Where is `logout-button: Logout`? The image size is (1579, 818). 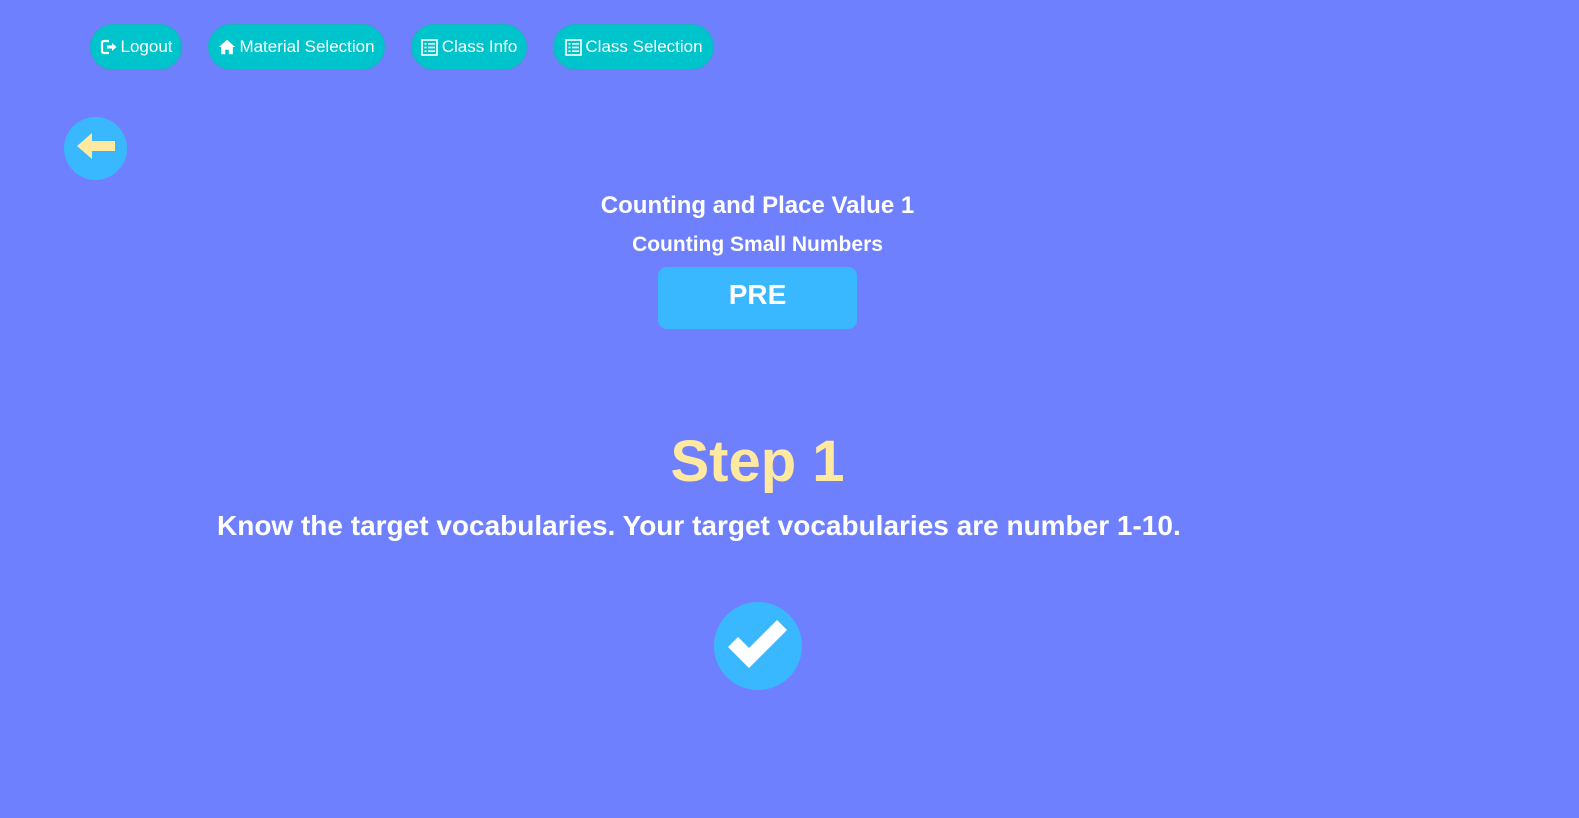 logout-button: Logout is located at coordinates (136, 47).